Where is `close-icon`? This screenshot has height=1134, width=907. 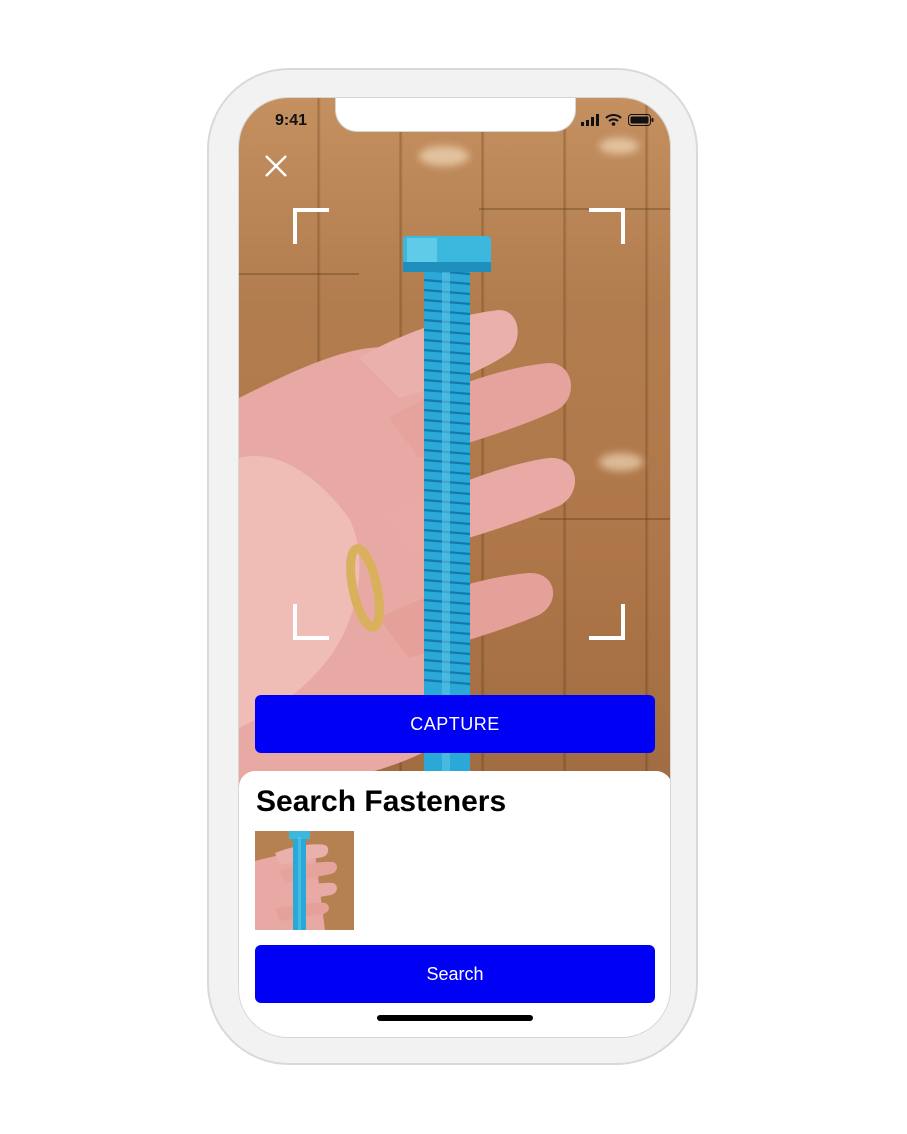 close-icon is located at coordinates (276, 166).